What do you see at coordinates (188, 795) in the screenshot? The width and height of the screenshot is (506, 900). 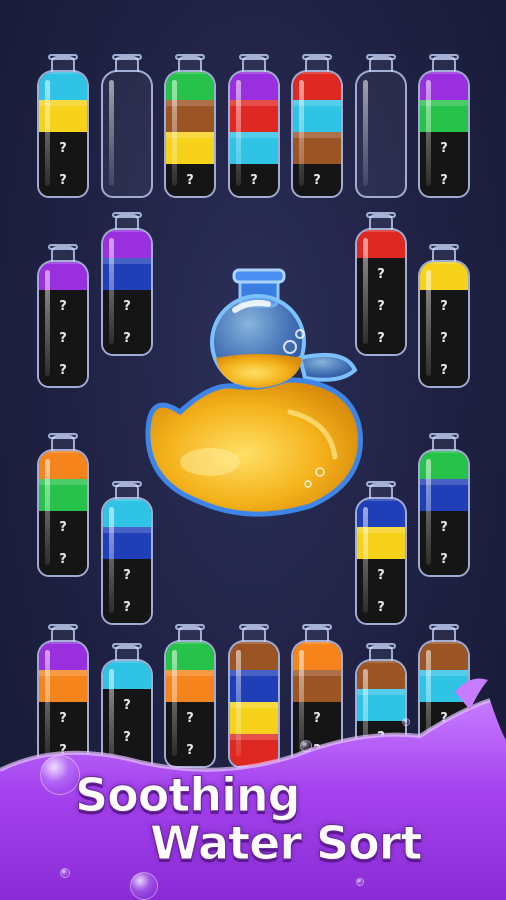 I see `title-line-1: Soothing` at bounding box center [188, 795].